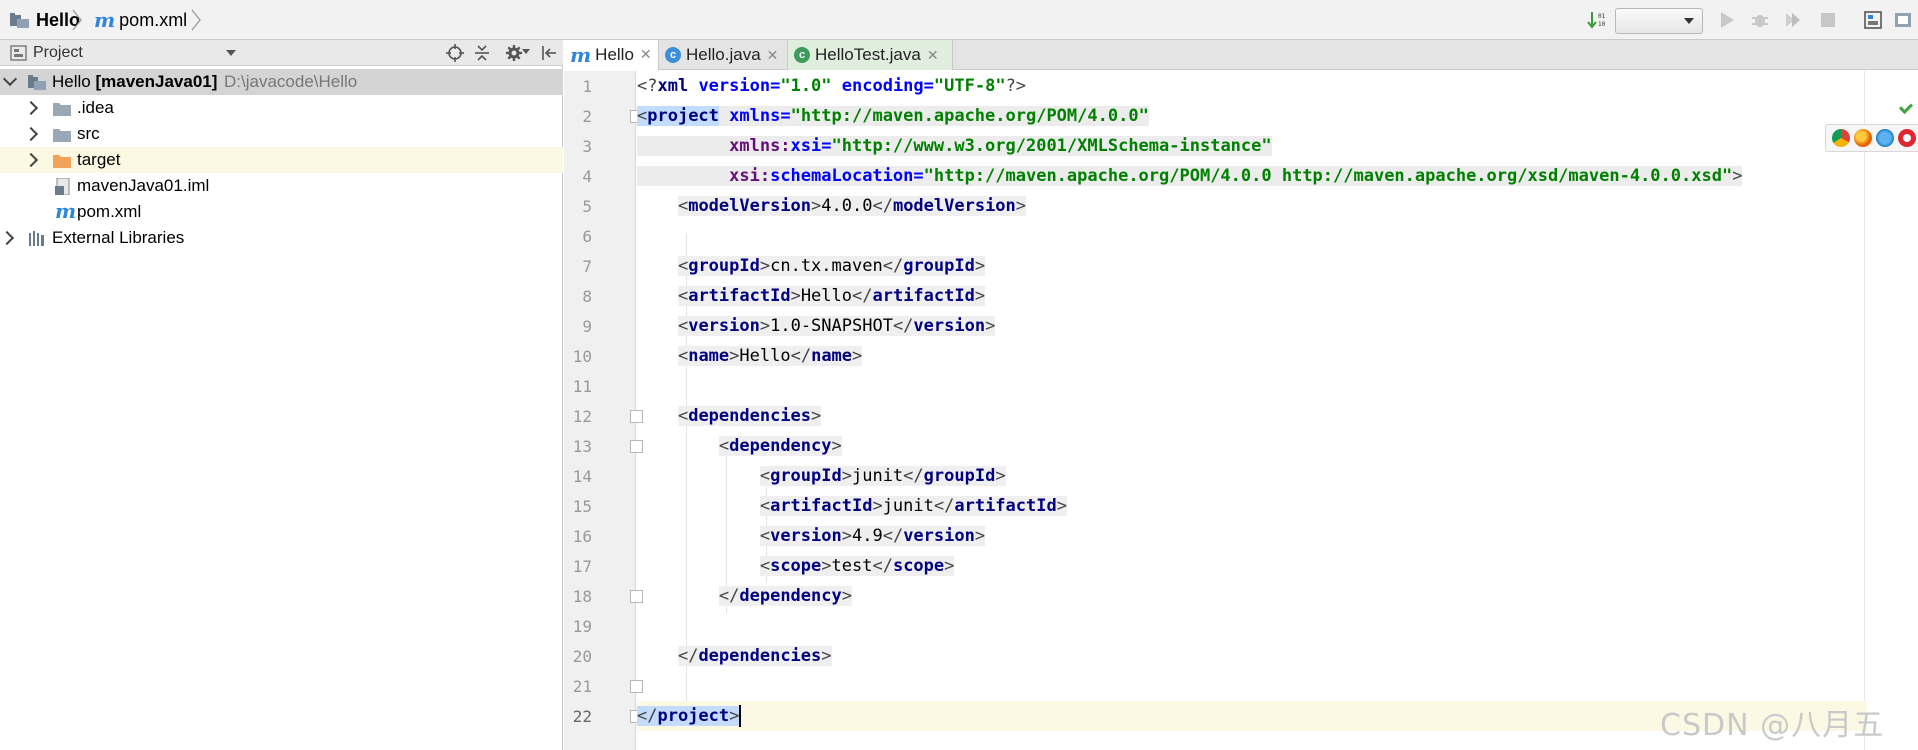  What do you see at coordinates (959, 20) in the screenshot?
I see `navigation-bar: Hello m pom.xml 01 10` at bounding box center [959, 20].